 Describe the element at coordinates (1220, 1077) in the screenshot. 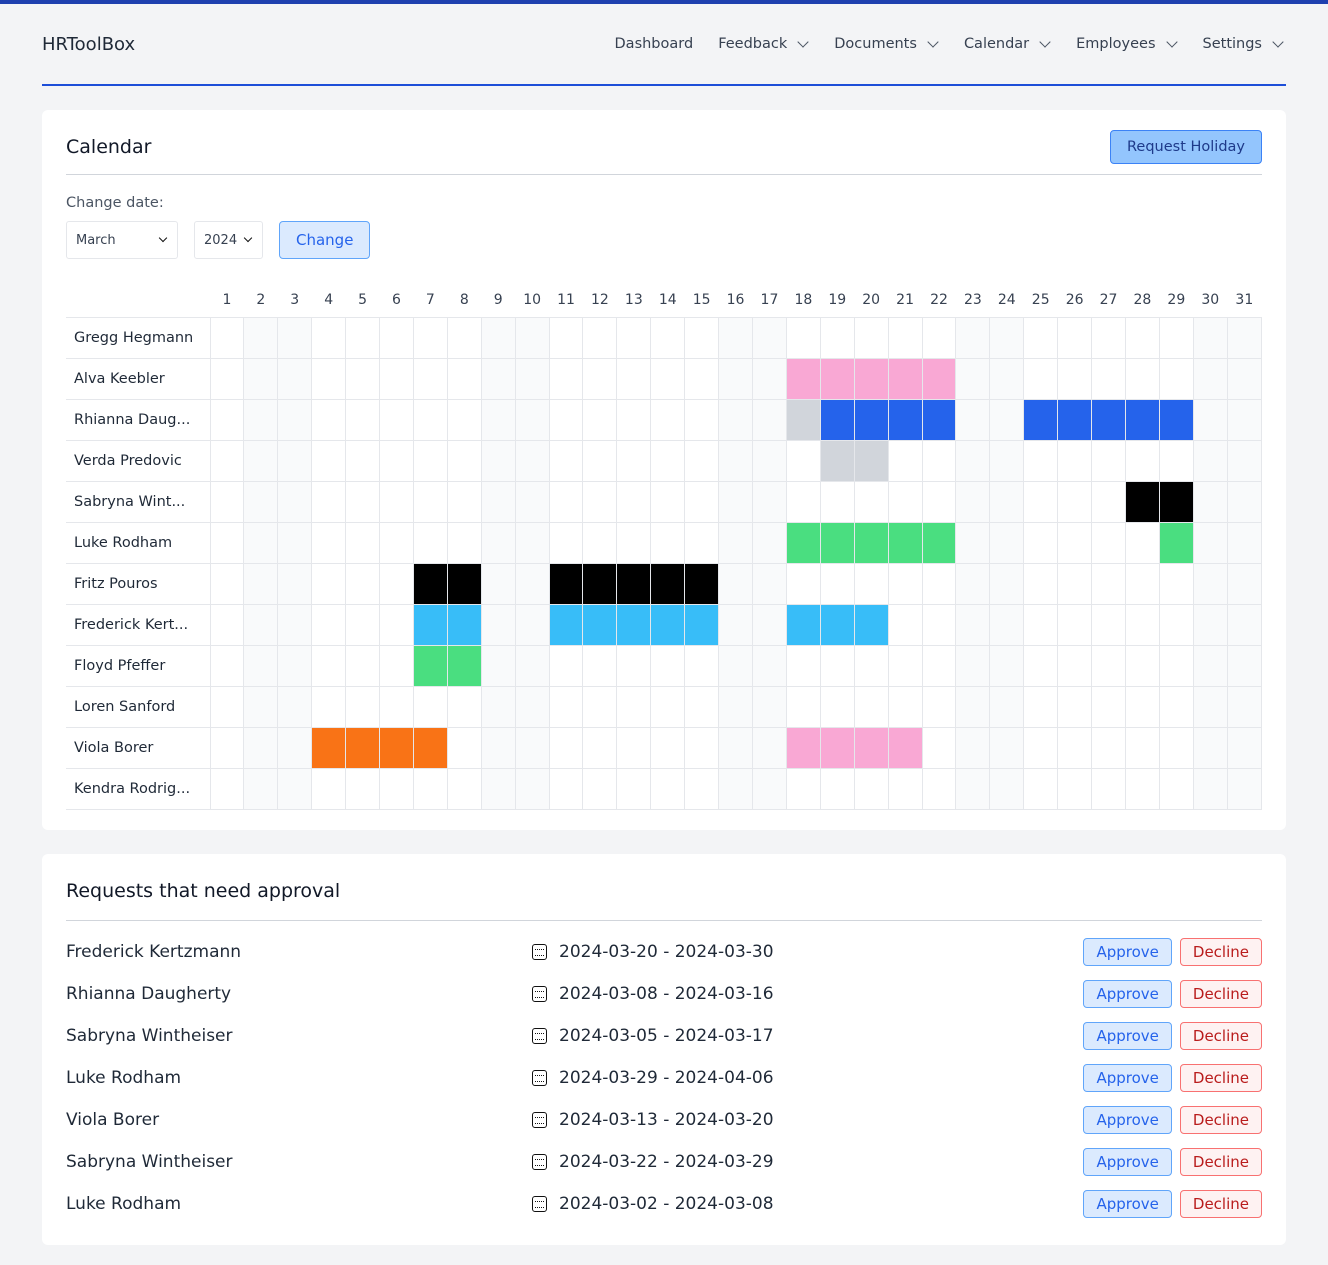

I see `decline-button: Decline` at that location.